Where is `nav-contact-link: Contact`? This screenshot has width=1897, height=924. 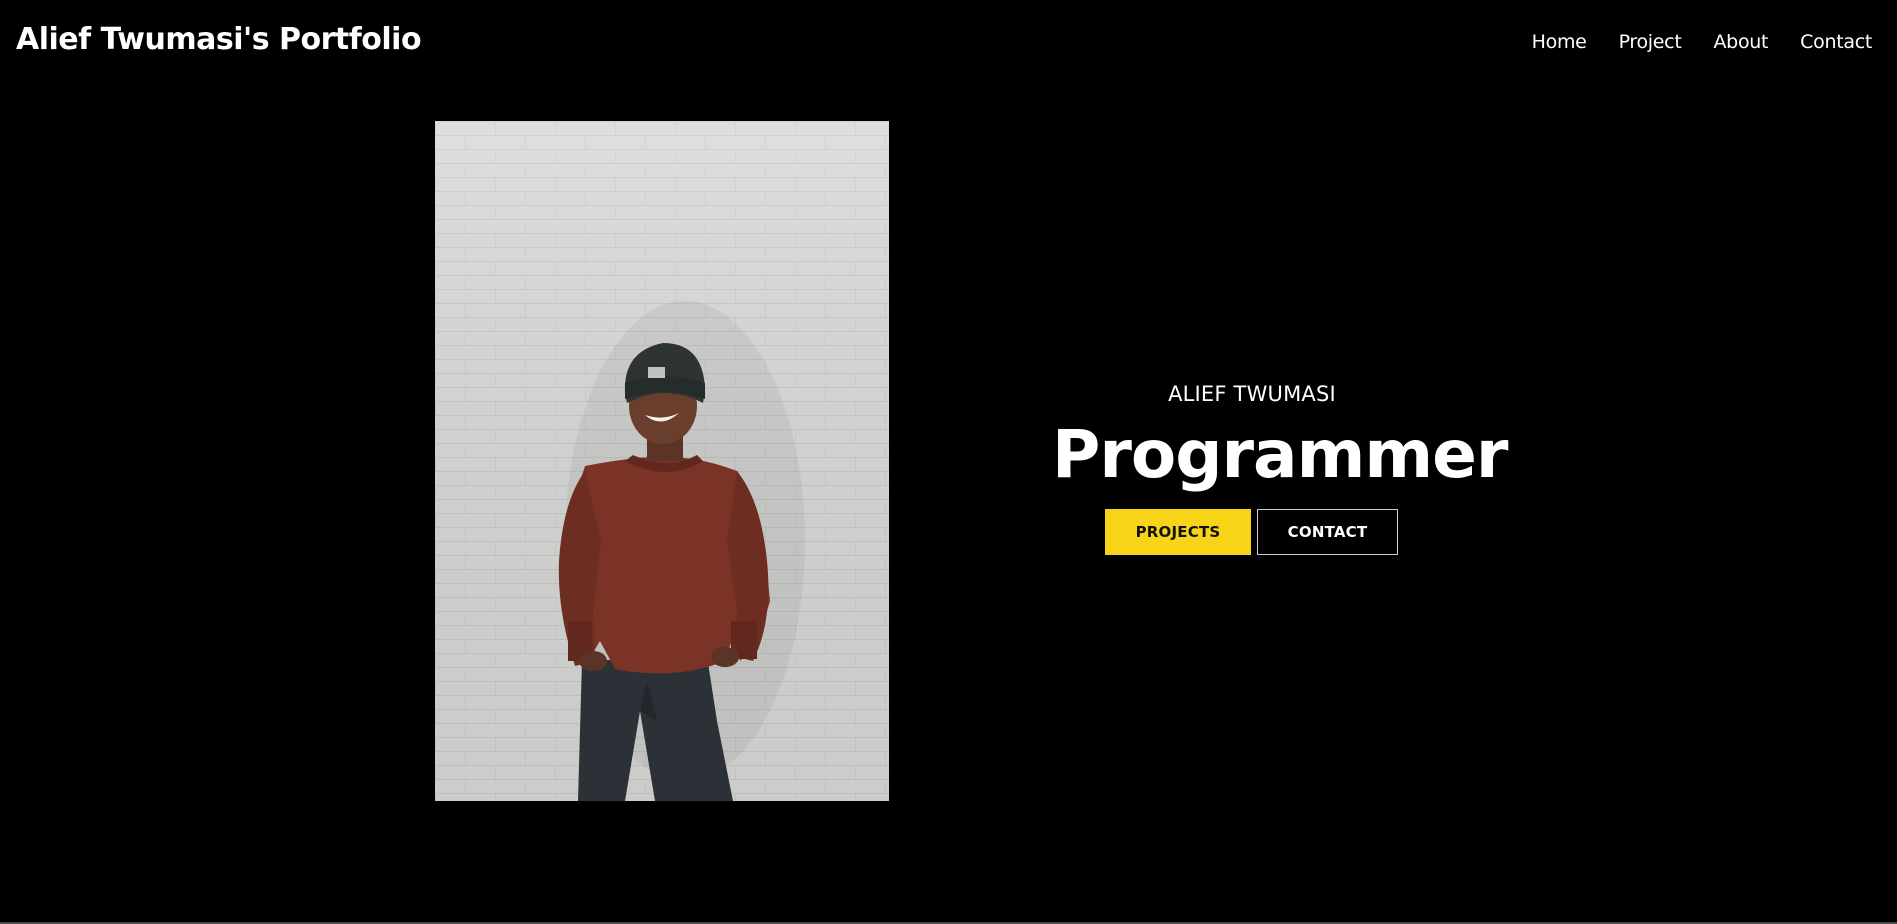 nav-contact-link: Contact is located at coordinates (1836, 42).